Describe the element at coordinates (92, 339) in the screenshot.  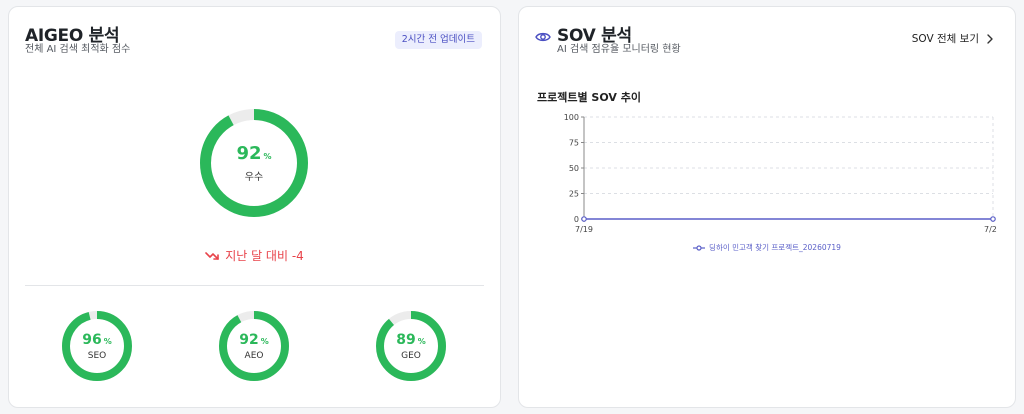
I see `seo-score: 96` at that location.